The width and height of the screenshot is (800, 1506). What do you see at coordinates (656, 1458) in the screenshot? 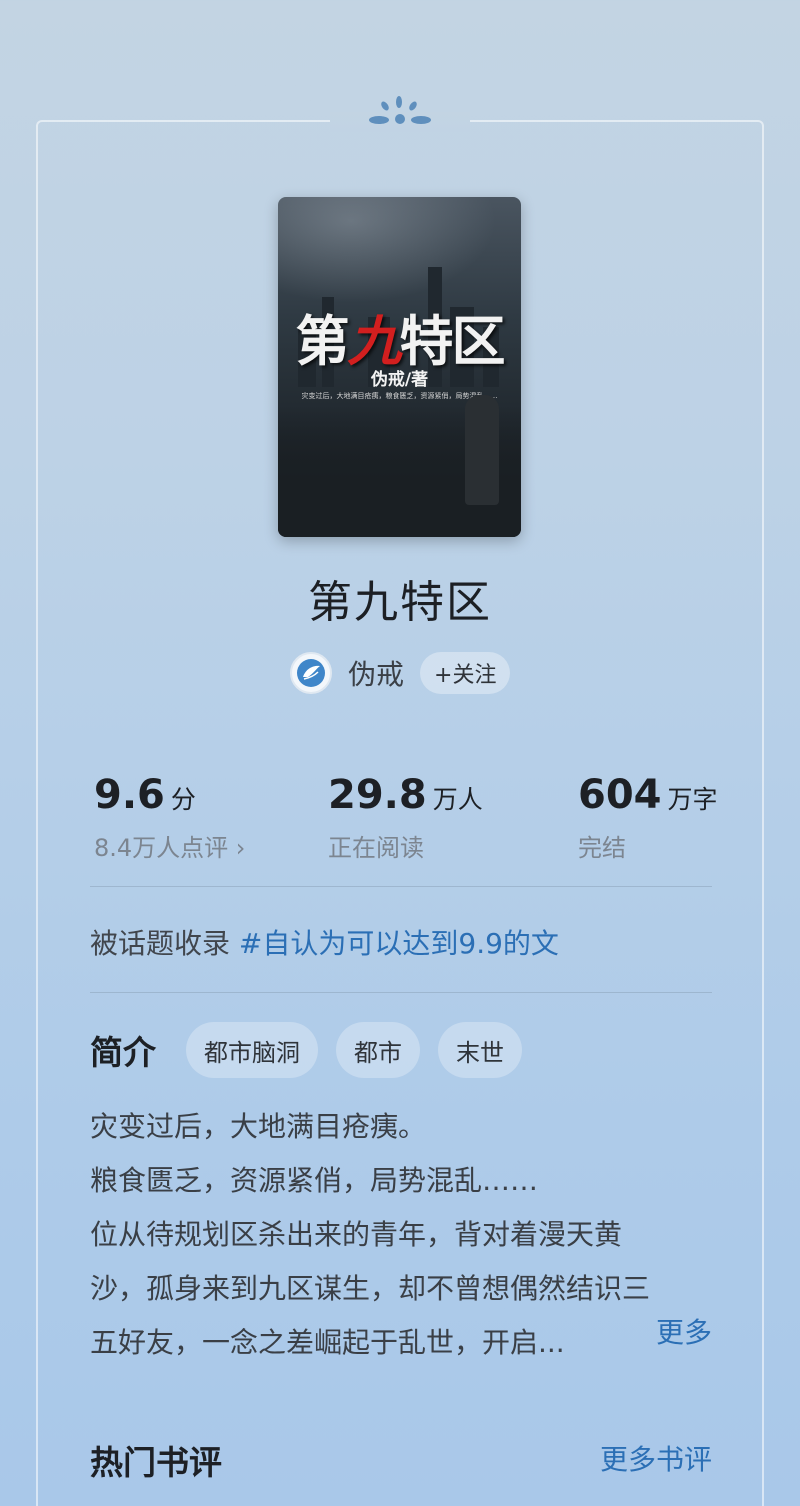
I see `more-reviews-link: 更多书评` at bounding box center [656, 1458].